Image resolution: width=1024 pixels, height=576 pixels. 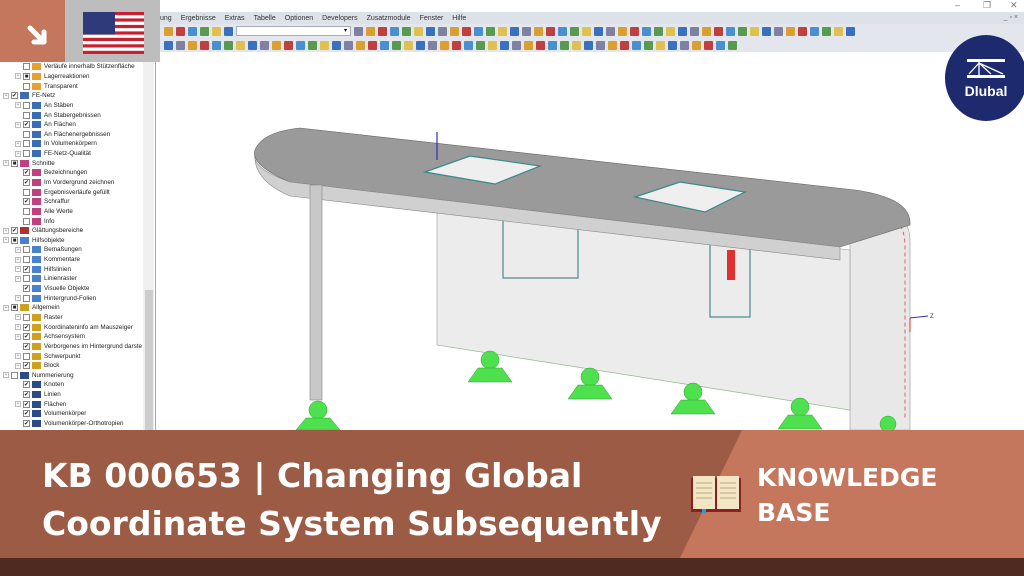 What do you see at coordinates (77, 298) in the screenshot?
I see `tree-item: + Hintergrund-Folien` at bounding box center [77, 298].